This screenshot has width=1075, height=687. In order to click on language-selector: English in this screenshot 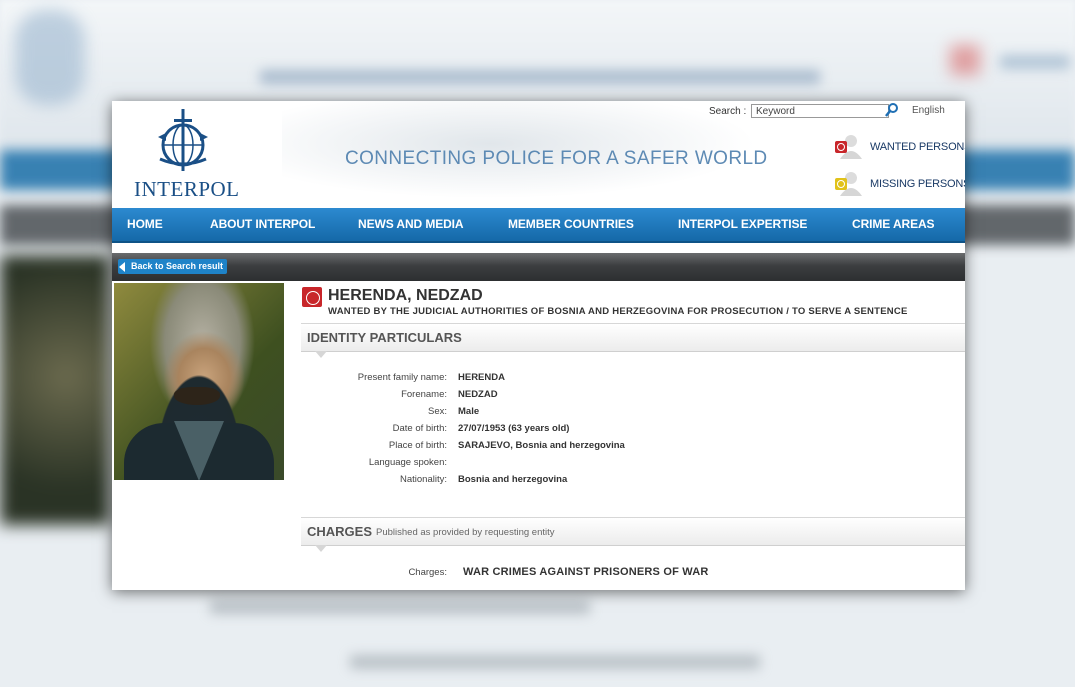, I will do `click(928, 110)`.